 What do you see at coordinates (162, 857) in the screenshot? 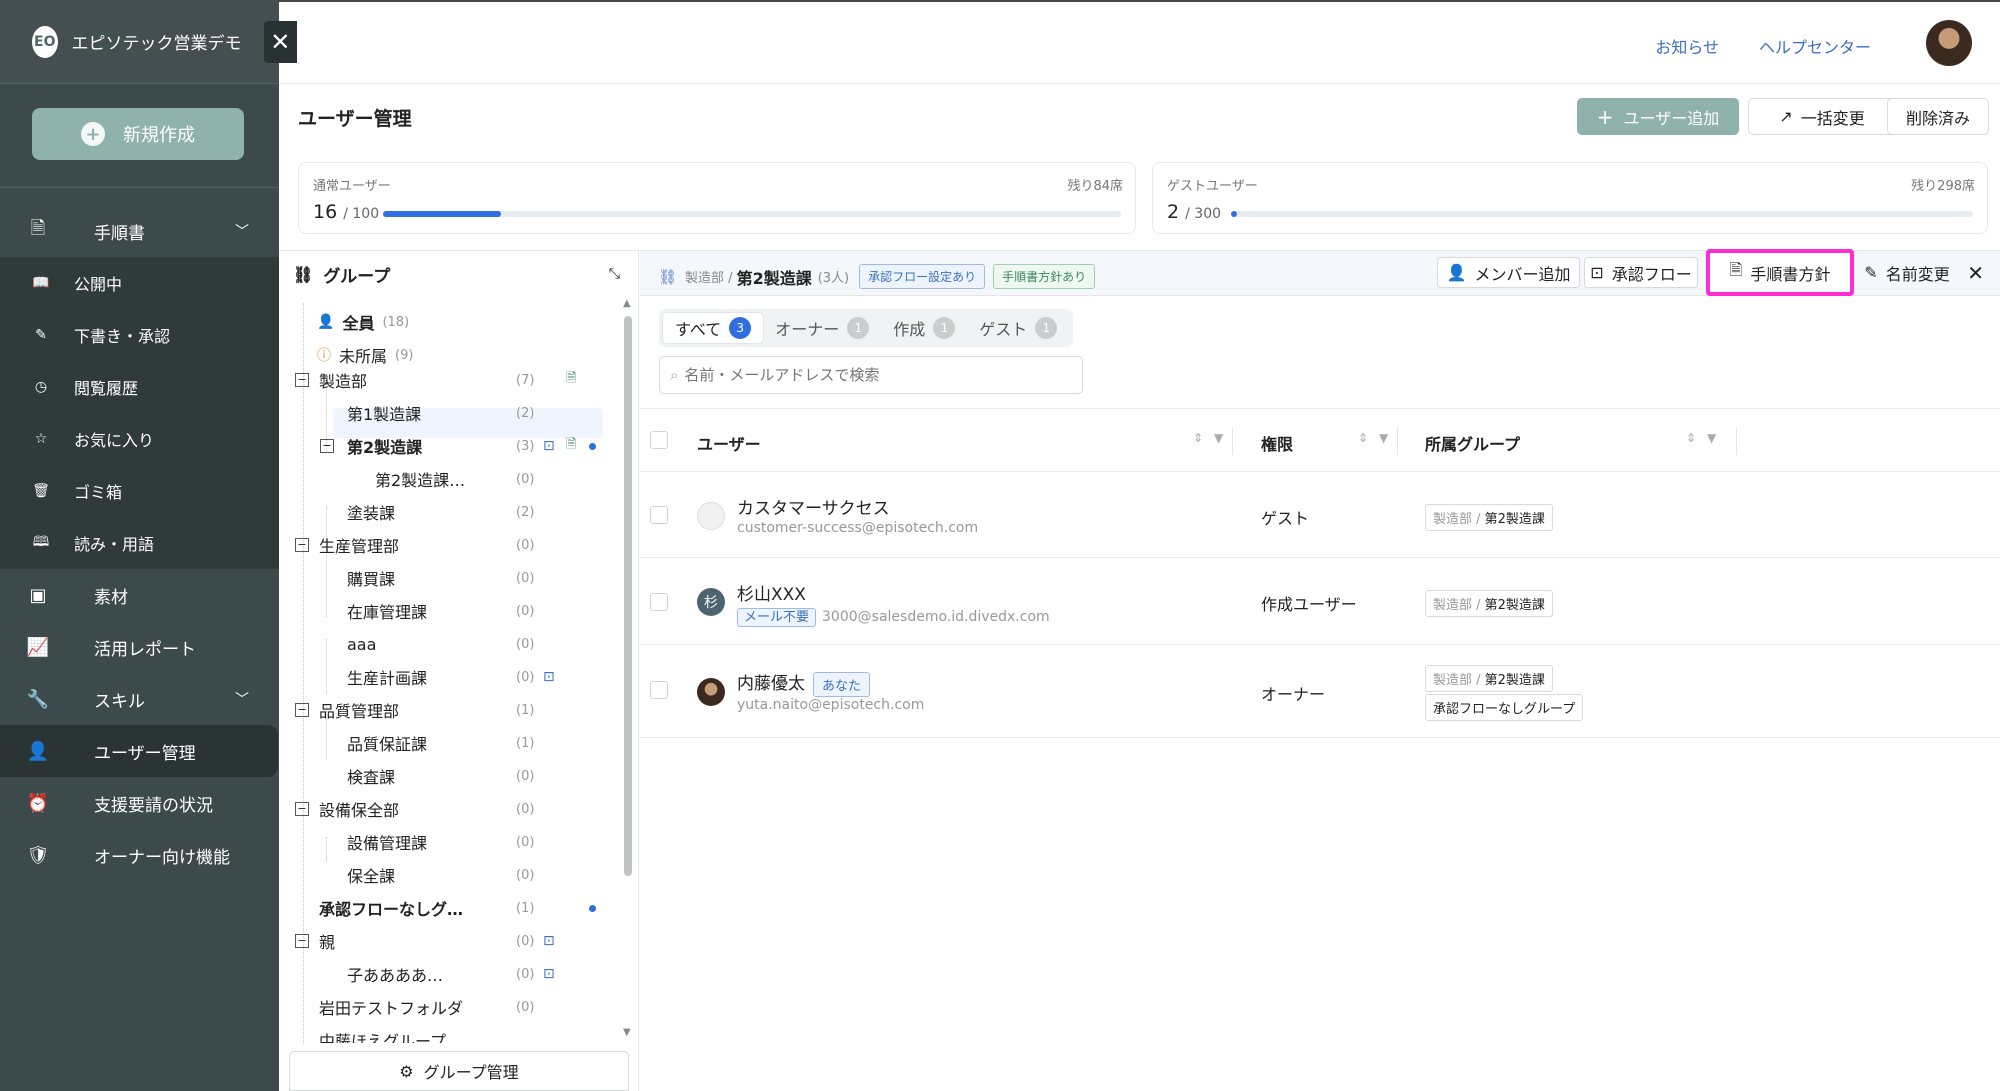
I see `sidebar-section-label: オーナー向け機能` at bounding box center [162, 857].